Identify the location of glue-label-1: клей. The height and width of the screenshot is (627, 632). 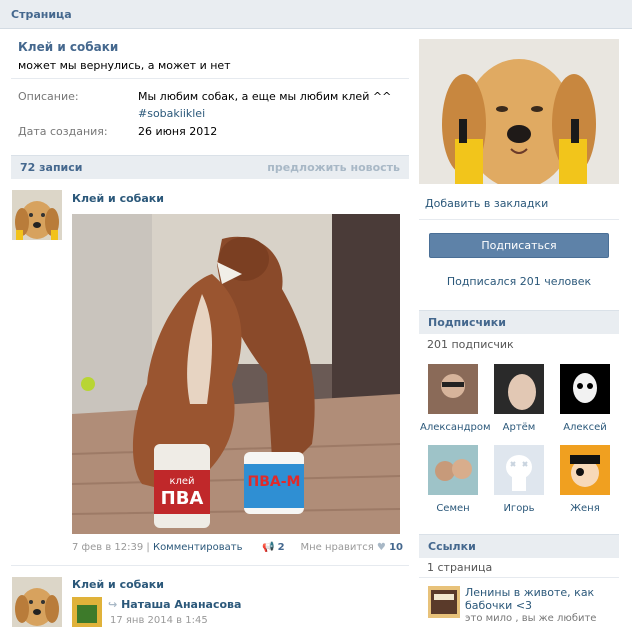
(181, 481).